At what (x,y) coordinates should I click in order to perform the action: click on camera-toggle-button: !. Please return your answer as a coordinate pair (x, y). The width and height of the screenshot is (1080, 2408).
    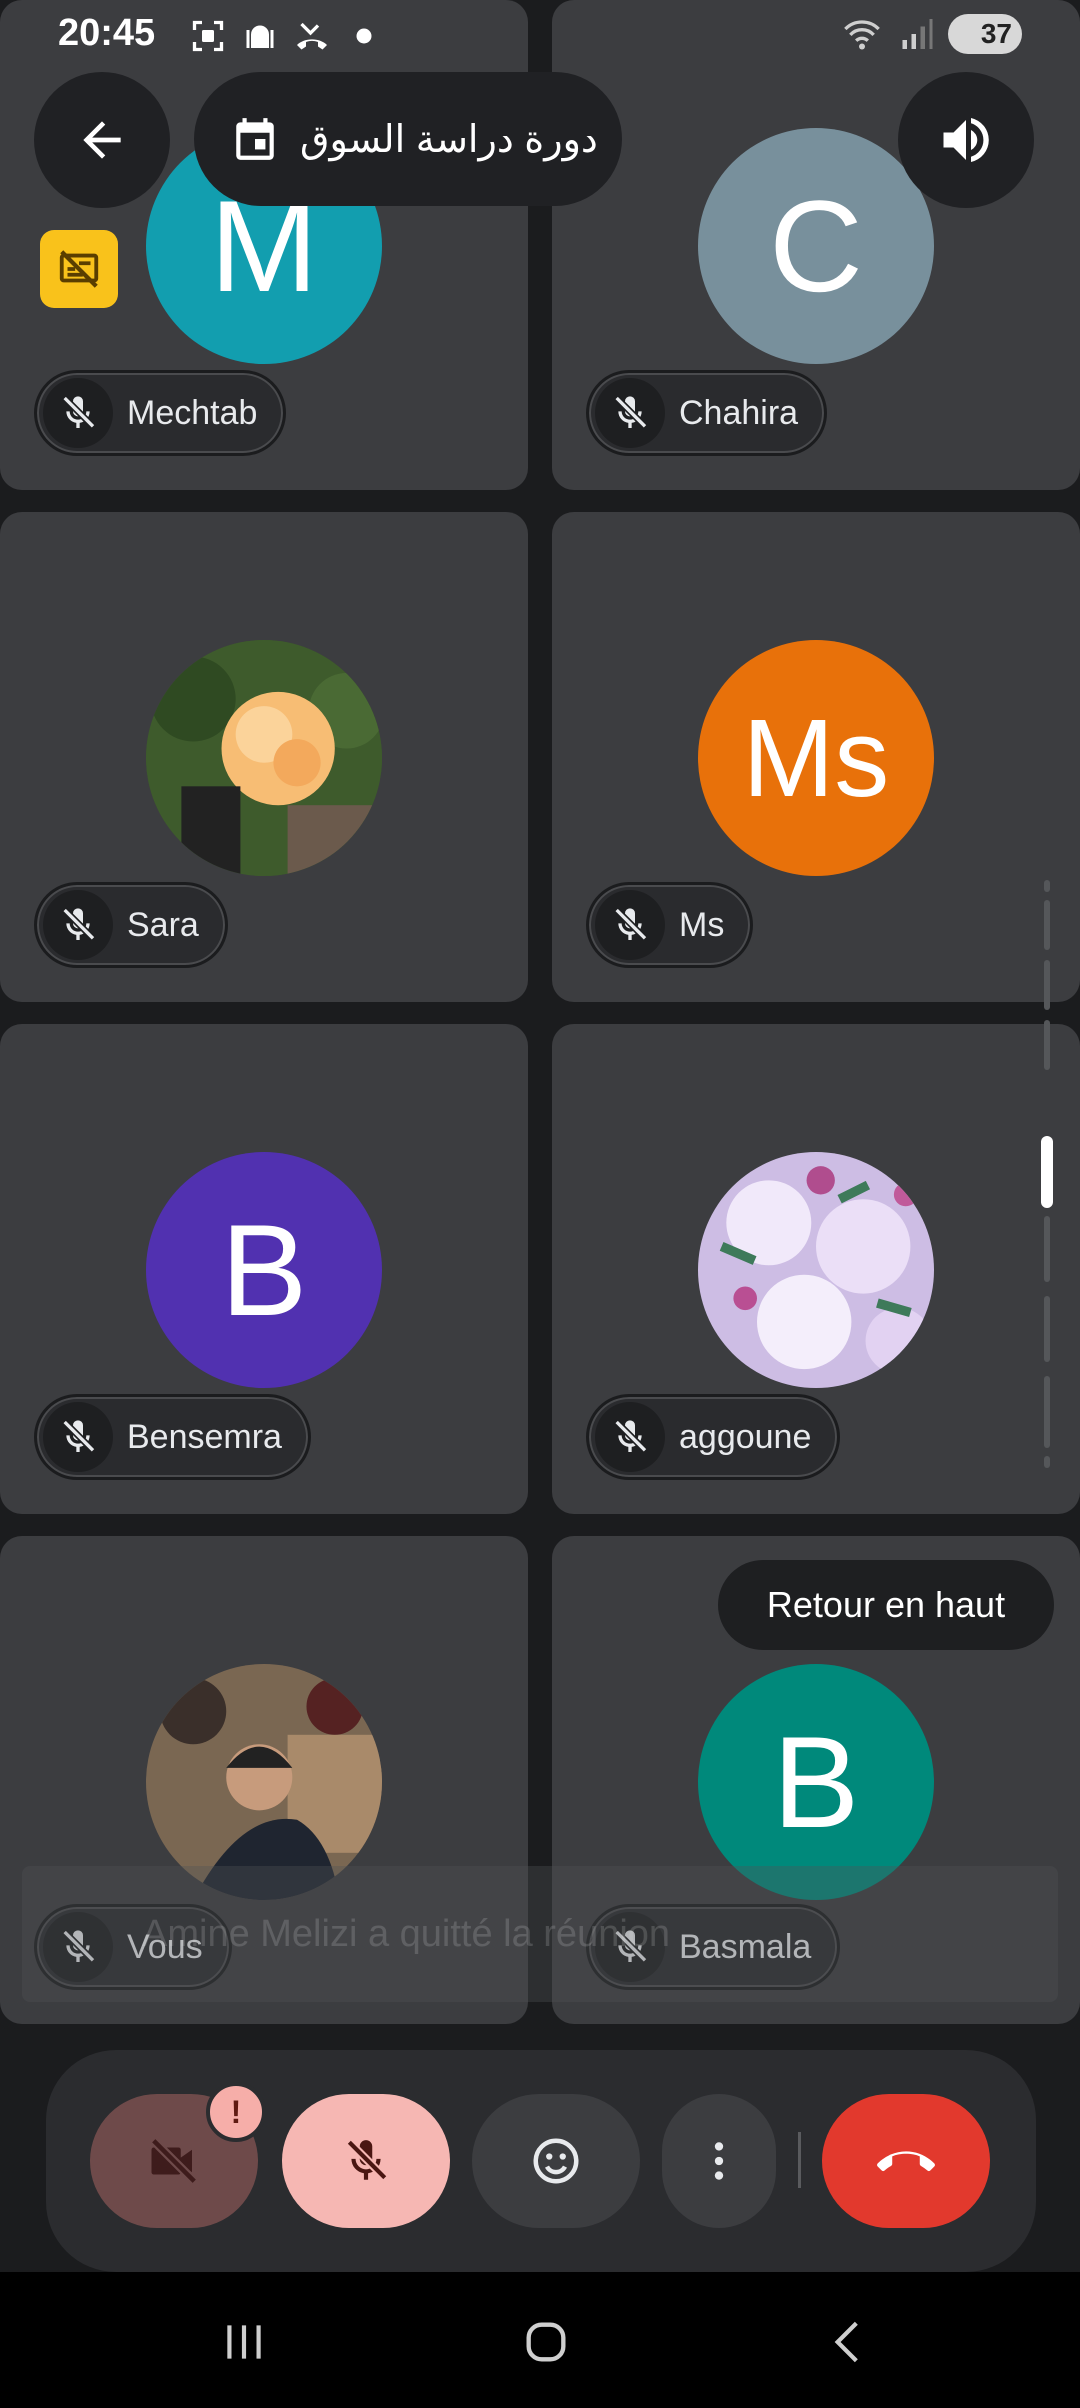
    Looking at the image, I should click on (178, 2155).